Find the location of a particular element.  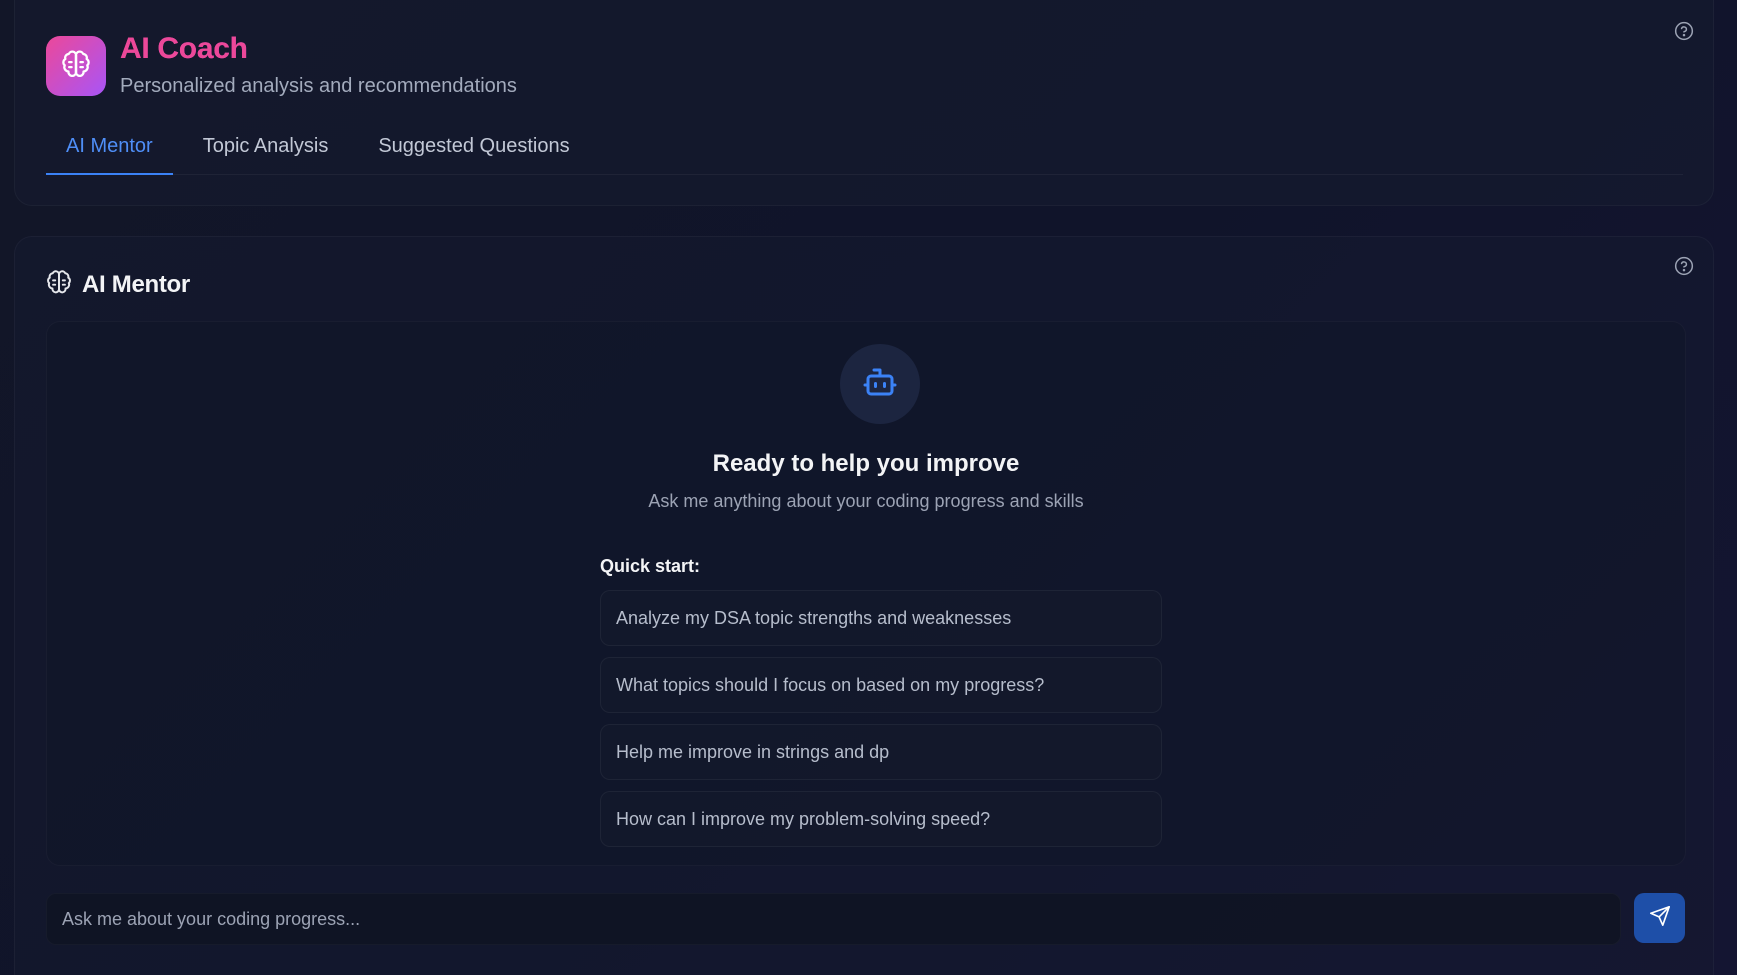

message-input is located at coordinates (833, 919).